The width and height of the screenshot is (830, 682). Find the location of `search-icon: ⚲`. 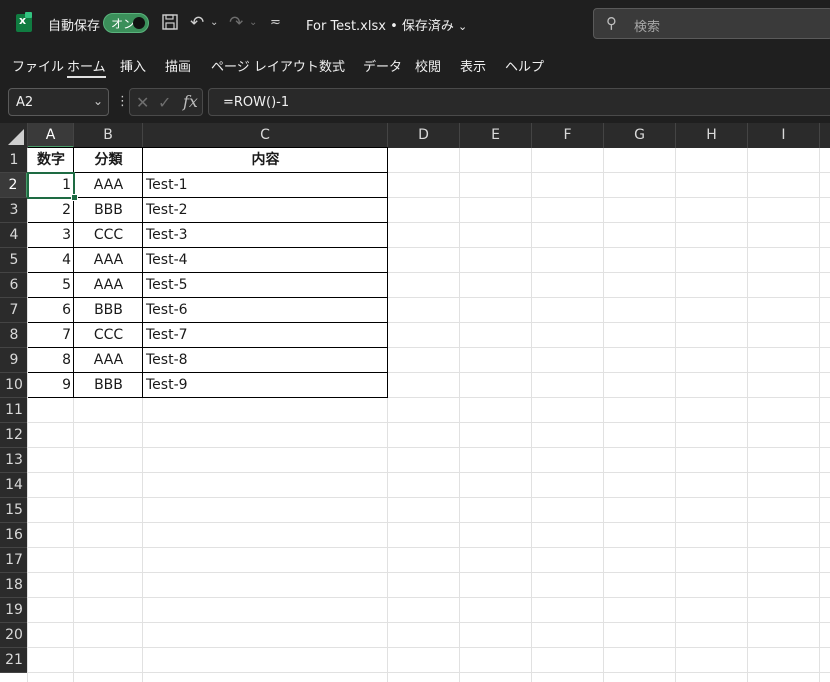

search-icon: ⚲ is located at coordinates (611, 23).